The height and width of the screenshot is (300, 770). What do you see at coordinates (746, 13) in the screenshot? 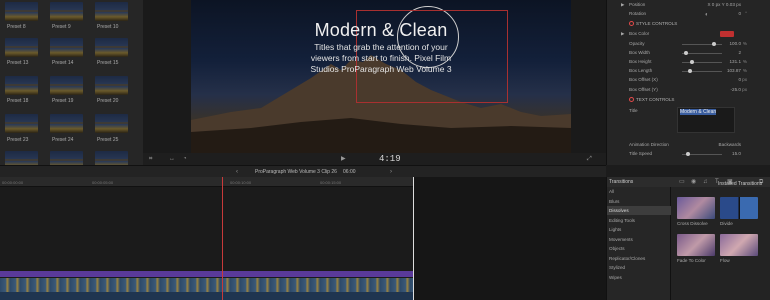
I see `row-unit: °` at bounding box center [746, 13].